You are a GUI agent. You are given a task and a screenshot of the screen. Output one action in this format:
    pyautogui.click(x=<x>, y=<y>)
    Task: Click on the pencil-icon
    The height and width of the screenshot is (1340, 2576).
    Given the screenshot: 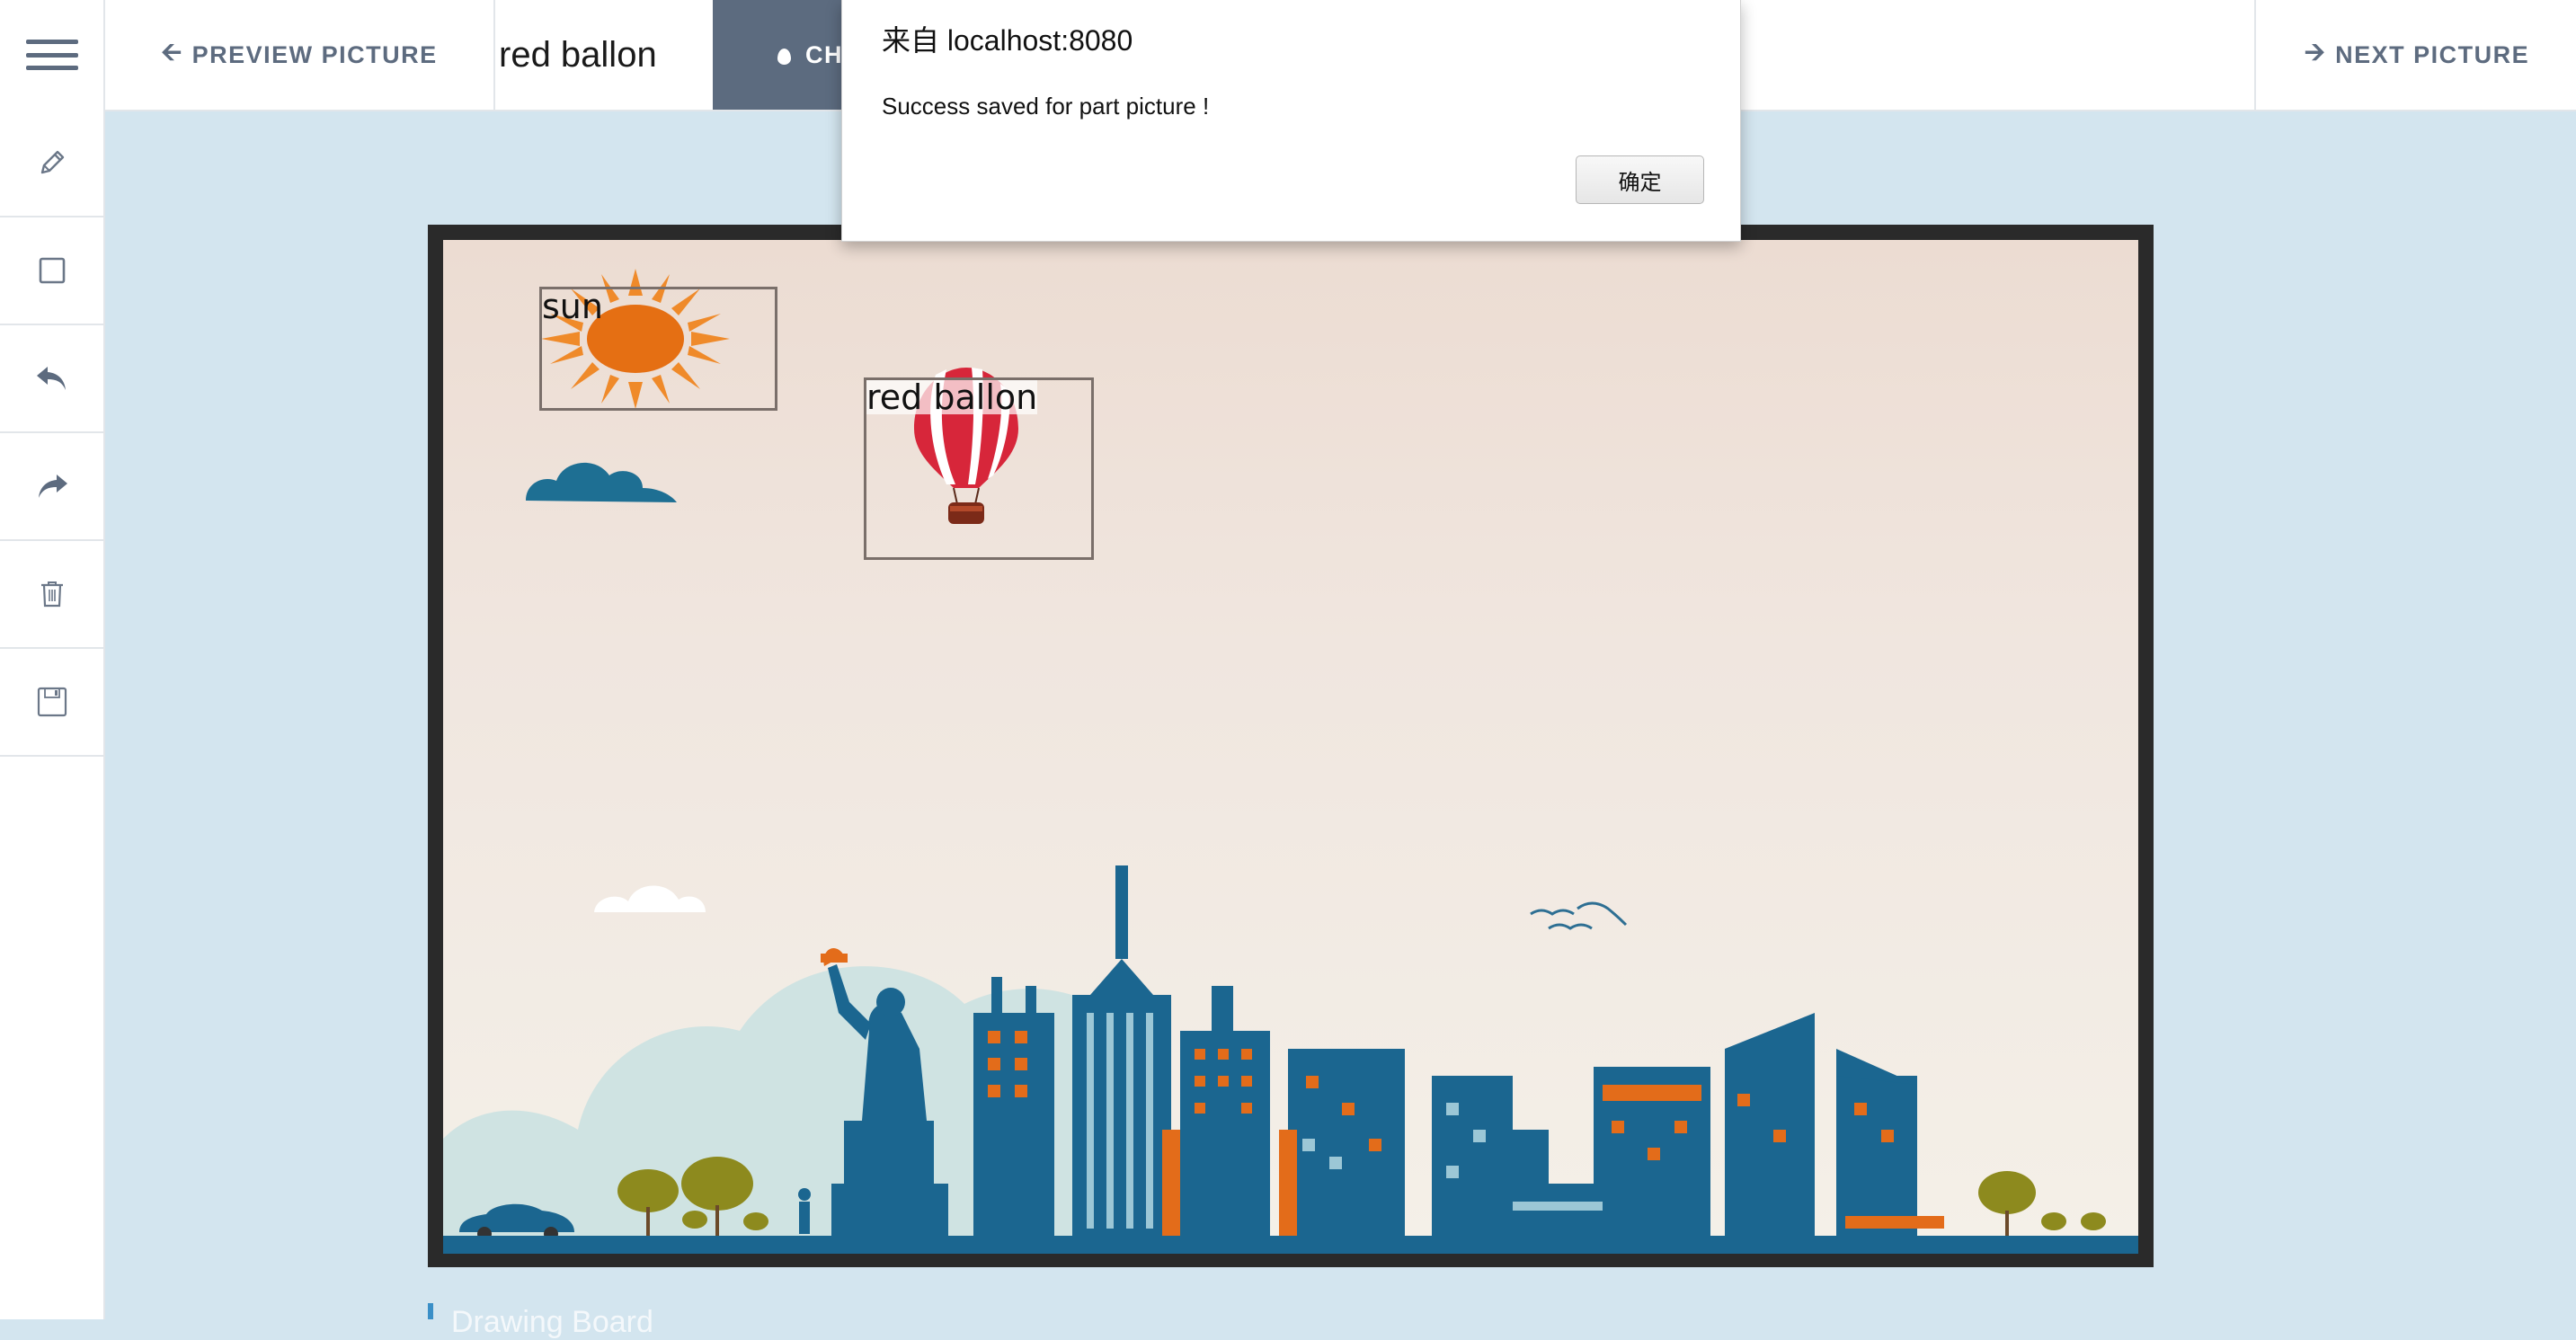 What is the action you would take?
    pyautogui.click(x=52, y=162)
    